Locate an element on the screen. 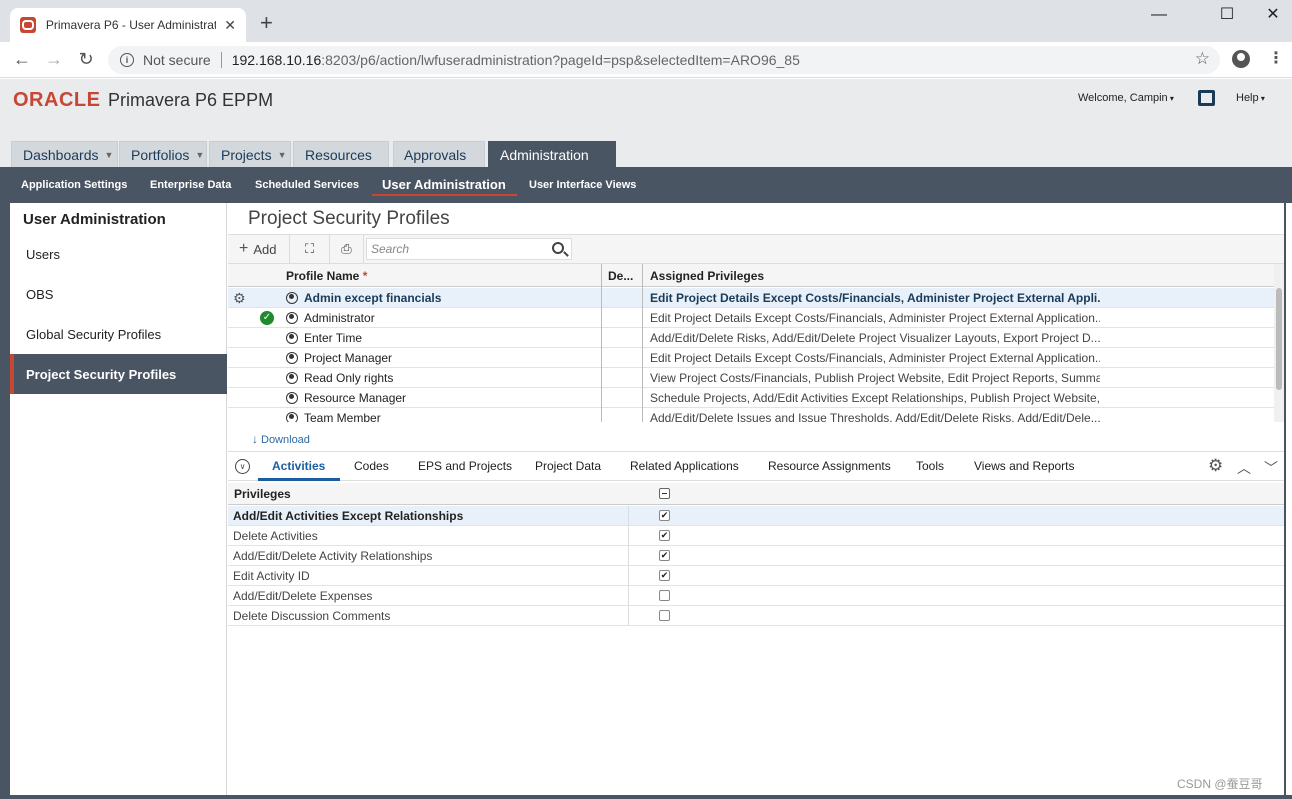  scrollbar-thumb is located at coordinates (1279, 339).